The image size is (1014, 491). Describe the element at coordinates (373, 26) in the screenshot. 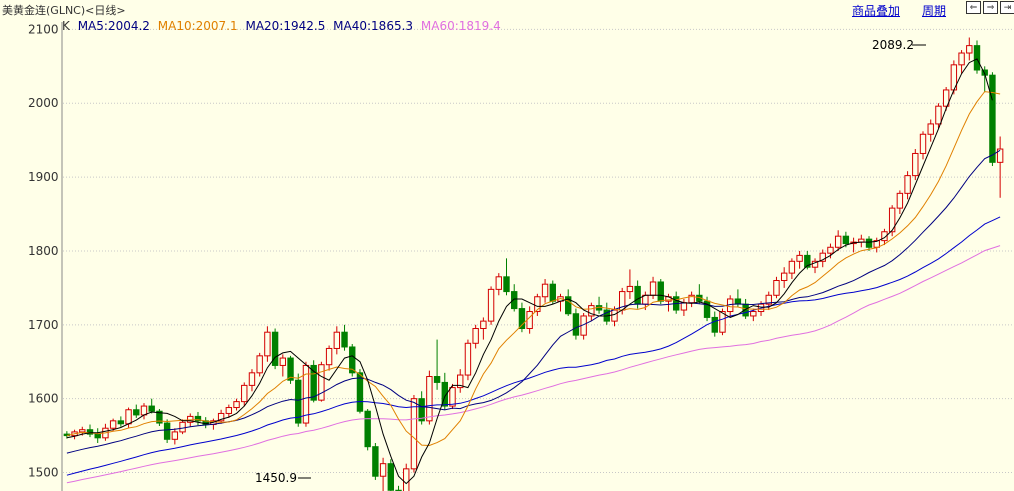

I see `ma40-value: MA40:1865.3` at that location.